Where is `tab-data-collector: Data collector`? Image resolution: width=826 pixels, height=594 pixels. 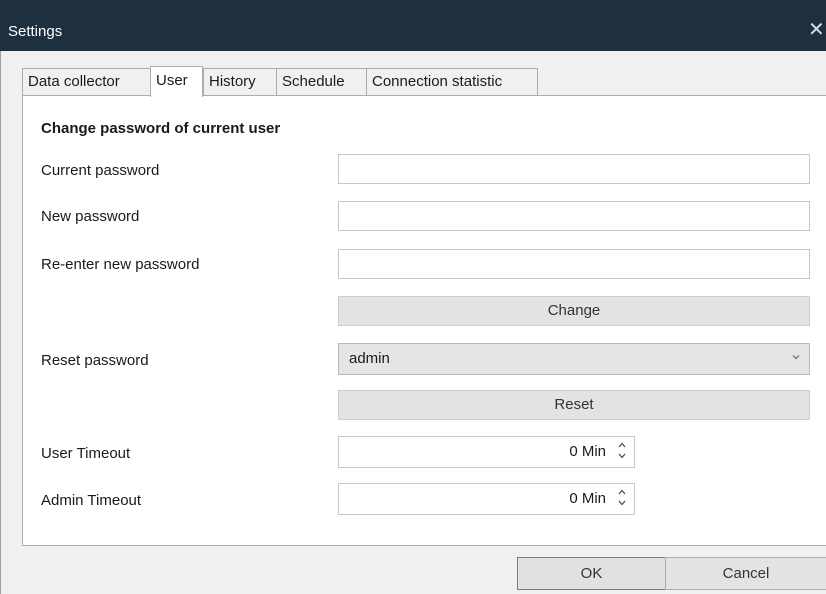 tab-data-collector: Data collector is located at coordinates (86, 82).